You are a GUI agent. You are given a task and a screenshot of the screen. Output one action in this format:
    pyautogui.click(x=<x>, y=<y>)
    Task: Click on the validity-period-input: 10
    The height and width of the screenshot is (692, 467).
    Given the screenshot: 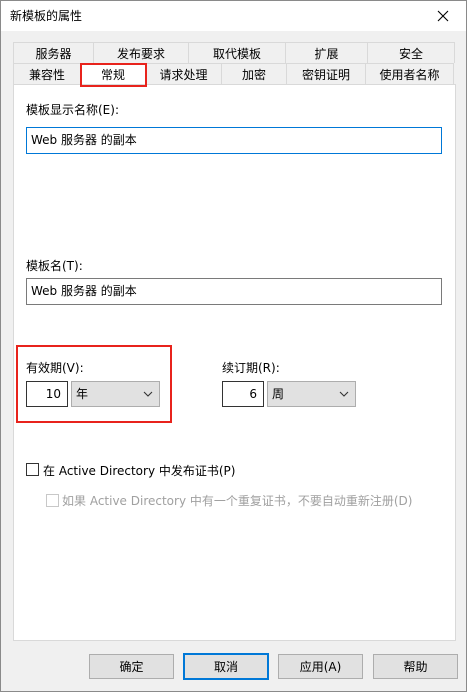 What is the action you would take?
    pyautogui.click(x=47, y=394)
    